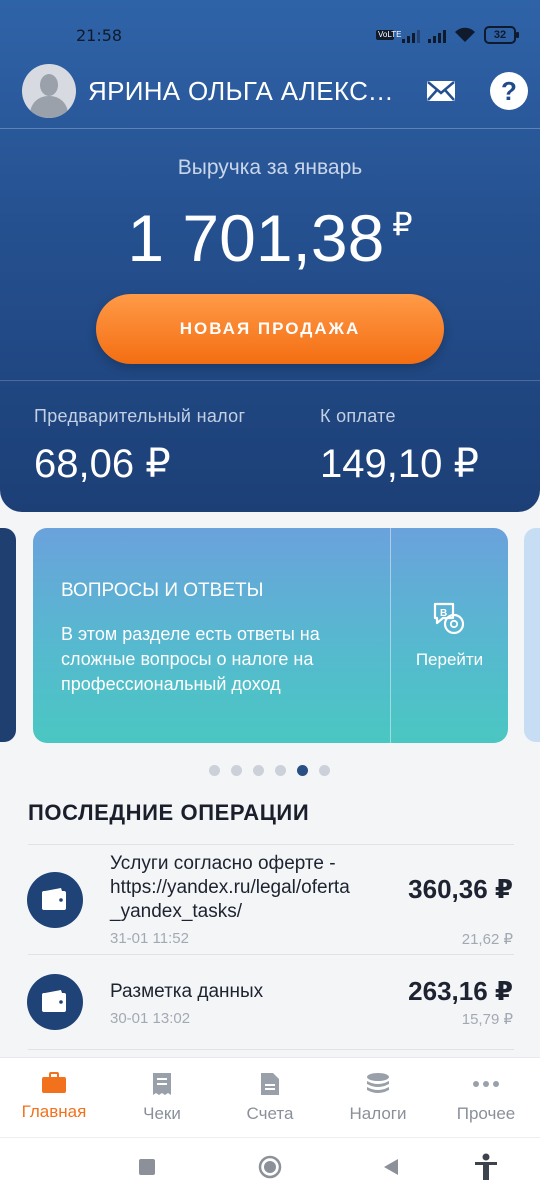  I want to click on nav-invoices: Счета, so click(270, 1098).